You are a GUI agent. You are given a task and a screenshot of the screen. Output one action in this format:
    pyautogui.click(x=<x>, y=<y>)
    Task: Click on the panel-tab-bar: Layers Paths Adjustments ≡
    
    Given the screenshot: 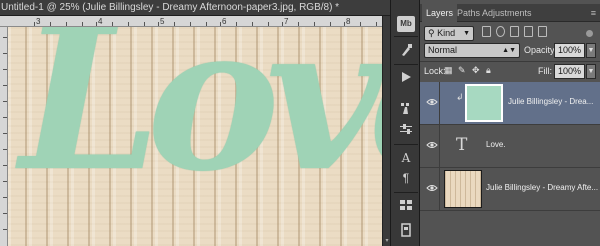 What is the action you would take?
    pyautogui.click(x=510, y=13)
    